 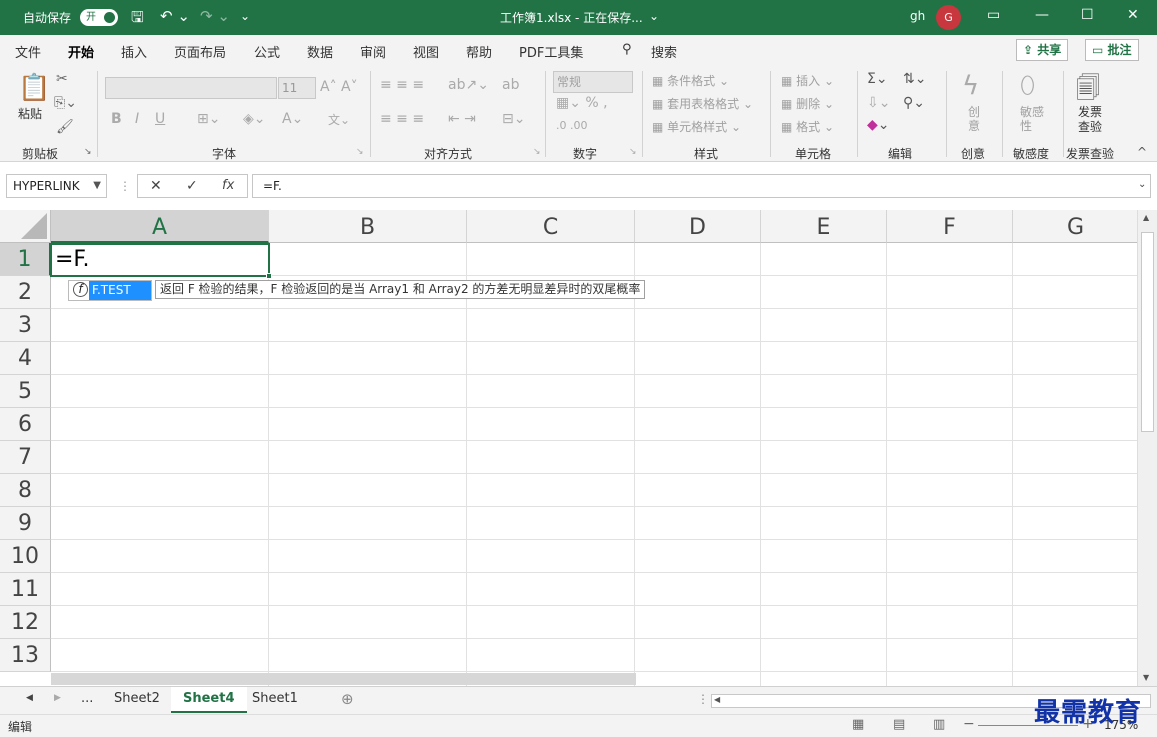 I want to click on column-header: E, so click(x=824, y=226).